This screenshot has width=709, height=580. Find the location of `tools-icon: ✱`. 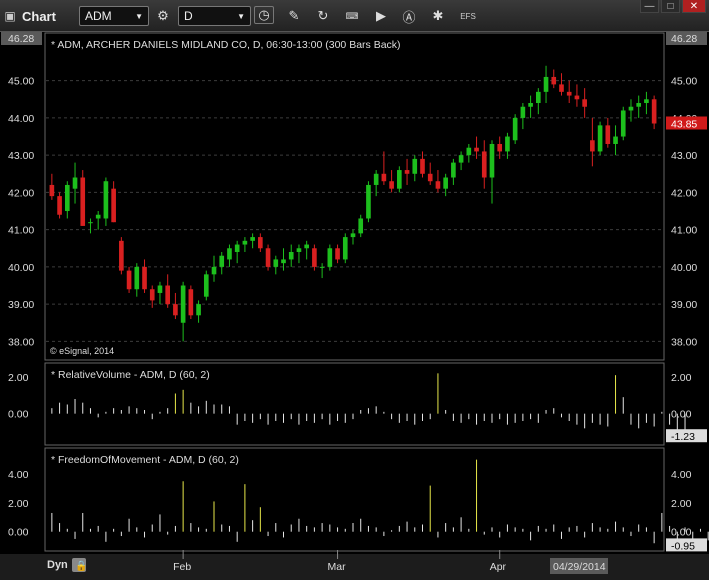

tools-icon: ✱ is located at coordinates (438, 16).